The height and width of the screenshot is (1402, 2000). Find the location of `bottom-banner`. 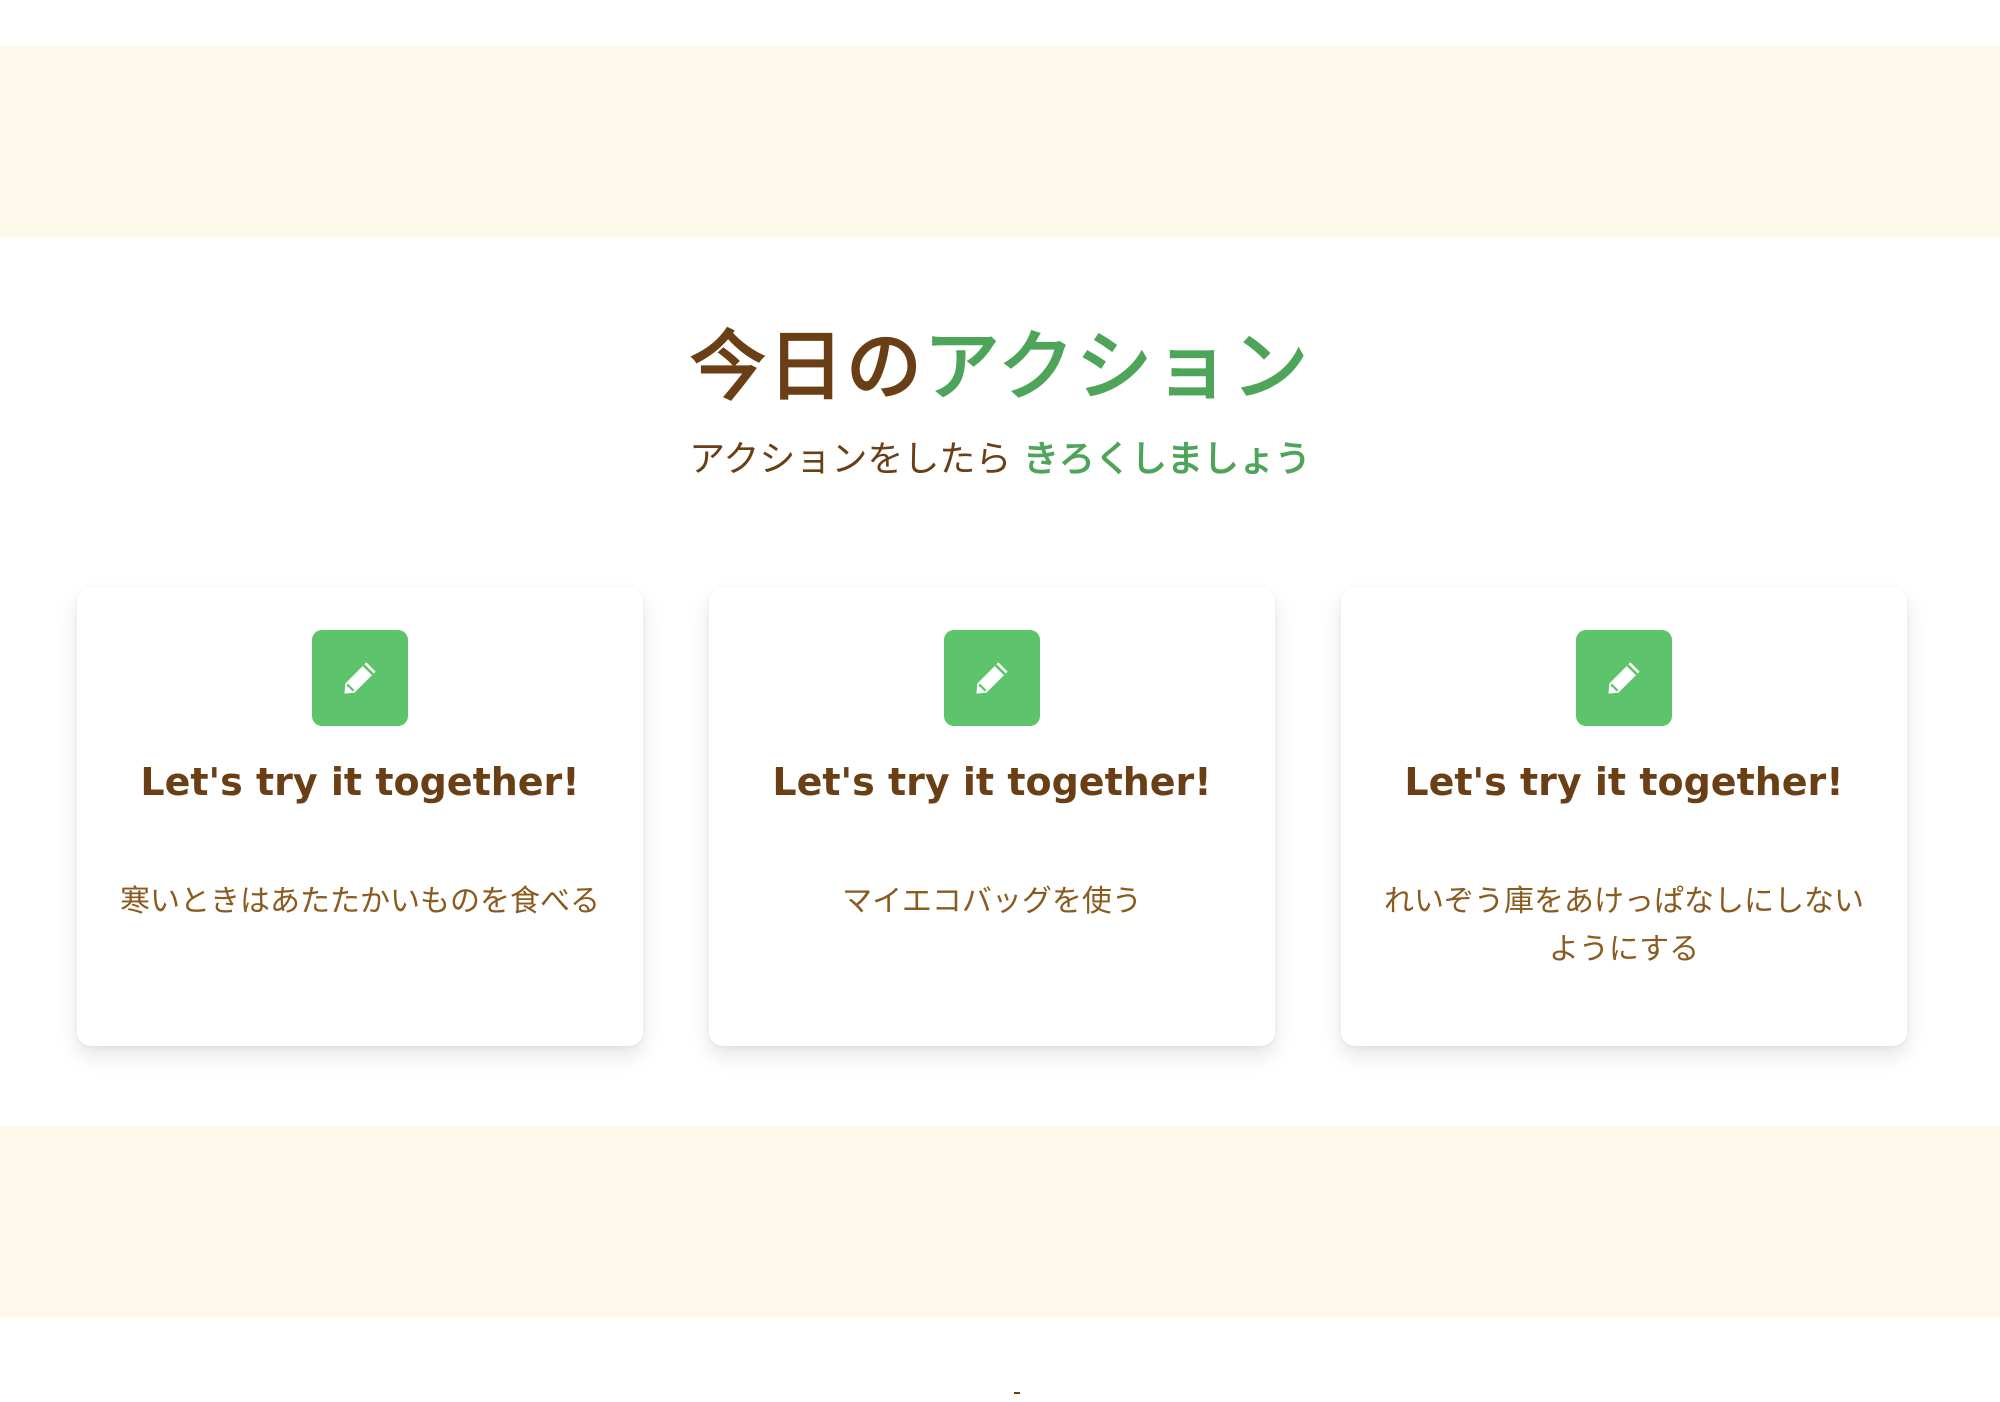

bottom-banner is located at coordinates (1000, 1222).